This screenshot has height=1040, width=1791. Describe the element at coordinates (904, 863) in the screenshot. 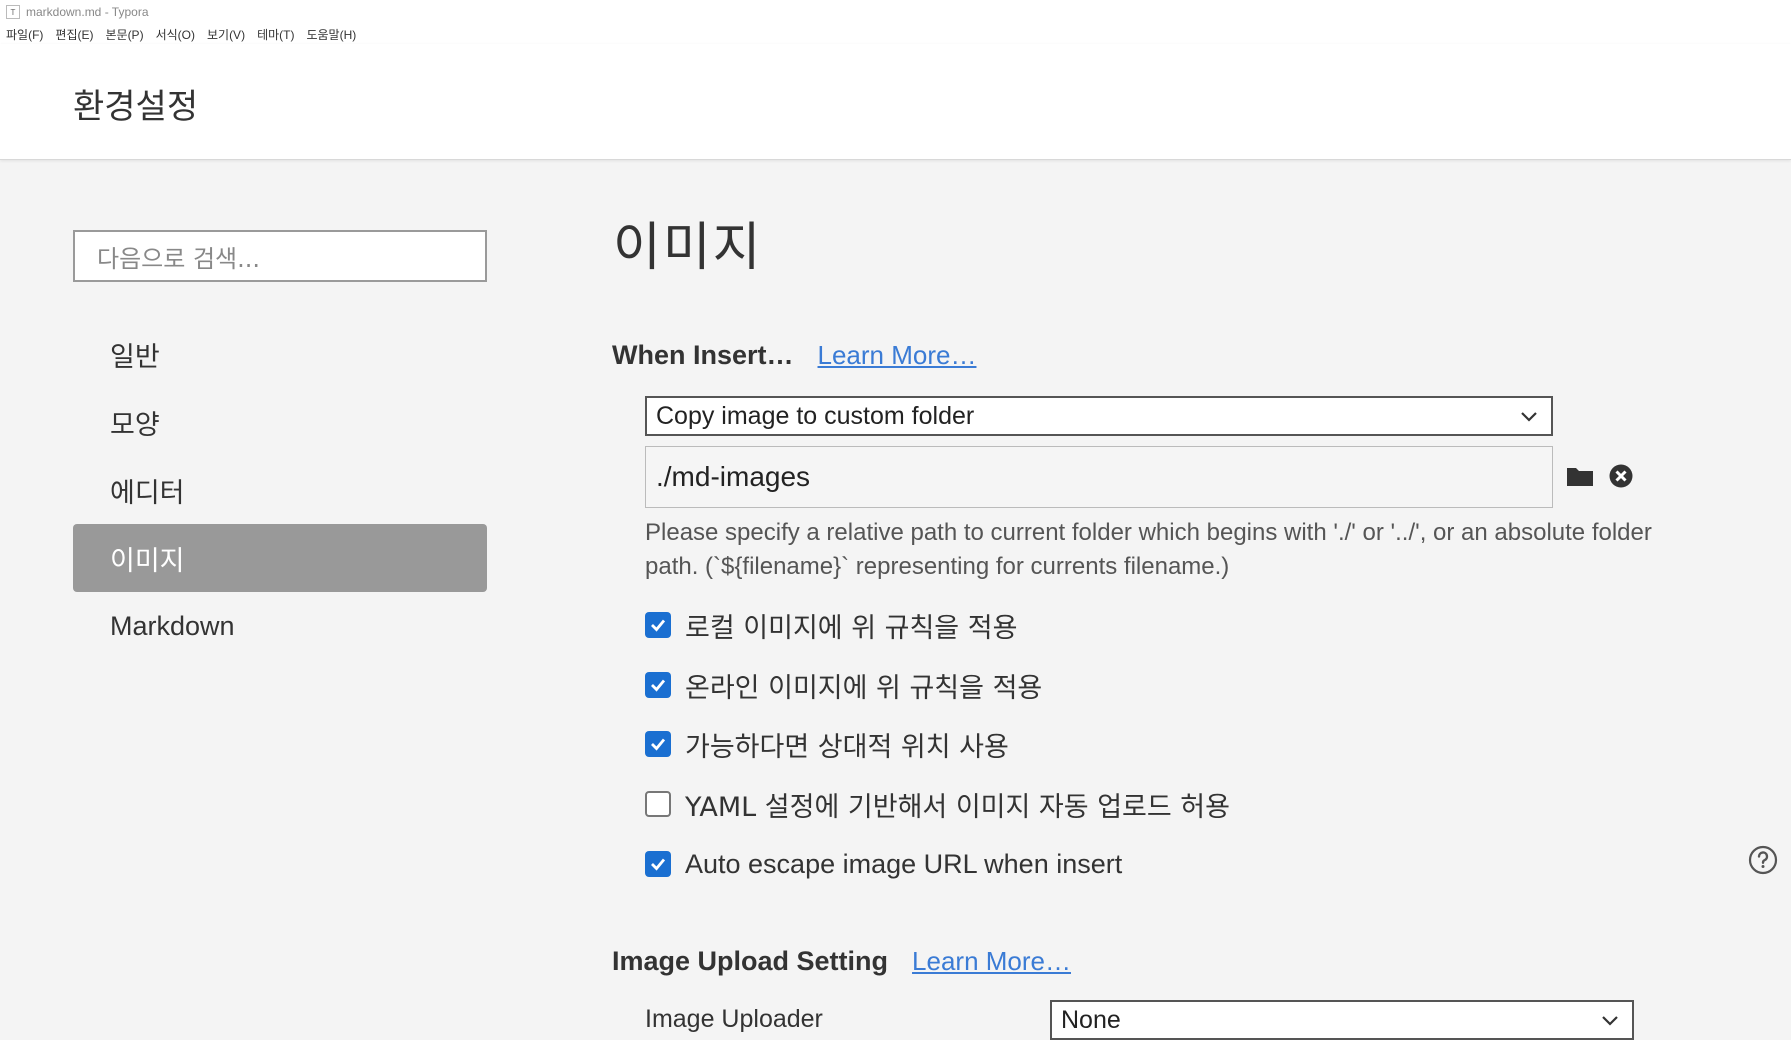

I see `option-label: Auto escape image URL when insert` at that location.